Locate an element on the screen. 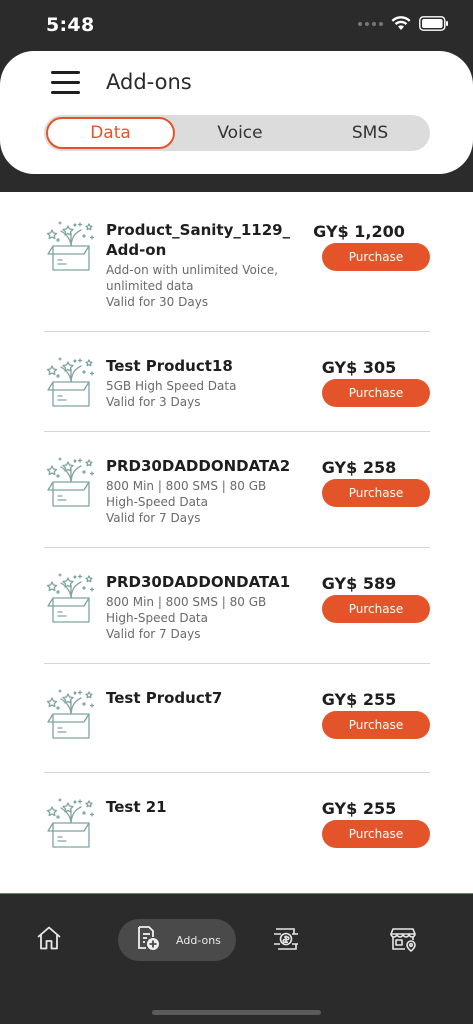 The width and height of the screenshot is (473, 1024). product-price: GY$ 258 is located at coordinates (359, 467).